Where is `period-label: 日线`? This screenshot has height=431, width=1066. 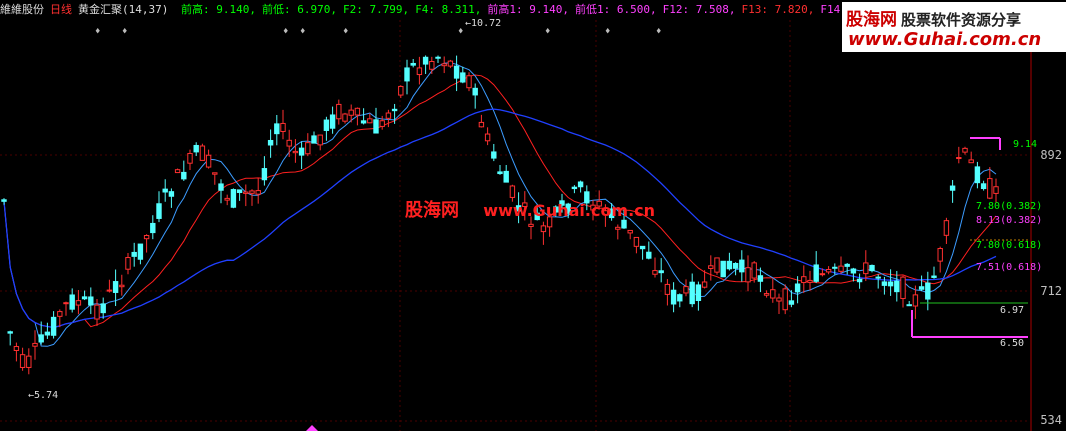
period-label: 日线 is located at coordinates (61, 9).